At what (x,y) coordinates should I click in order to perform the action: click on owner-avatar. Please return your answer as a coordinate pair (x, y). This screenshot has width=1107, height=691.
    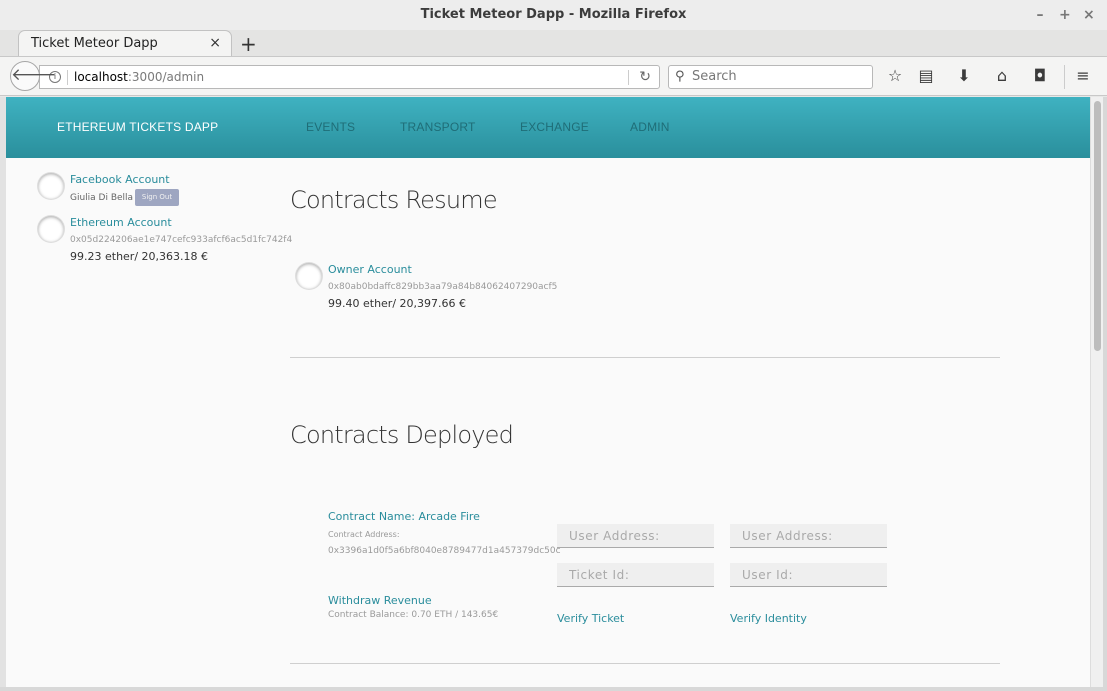
    Looking at the image, I should click on (309, 276).